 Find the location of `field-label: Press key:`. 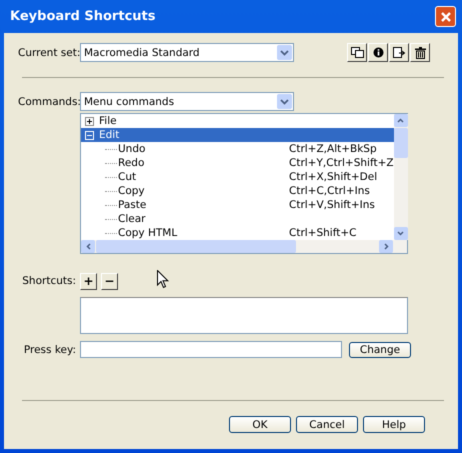

field-label: Press key: is located at coordinates (49, 350).